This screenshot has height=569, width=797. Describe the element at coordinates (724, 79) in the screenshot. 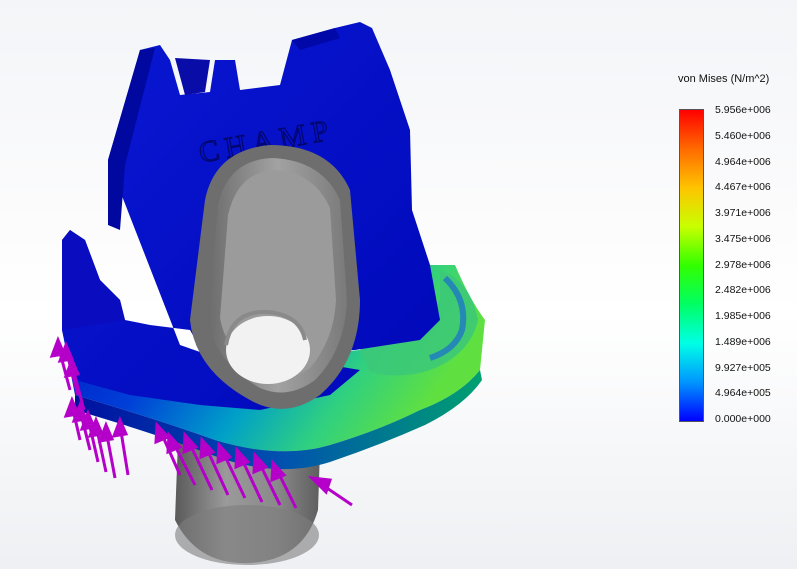

I see `legend-title: von Mises (N/m^2)` at that location.